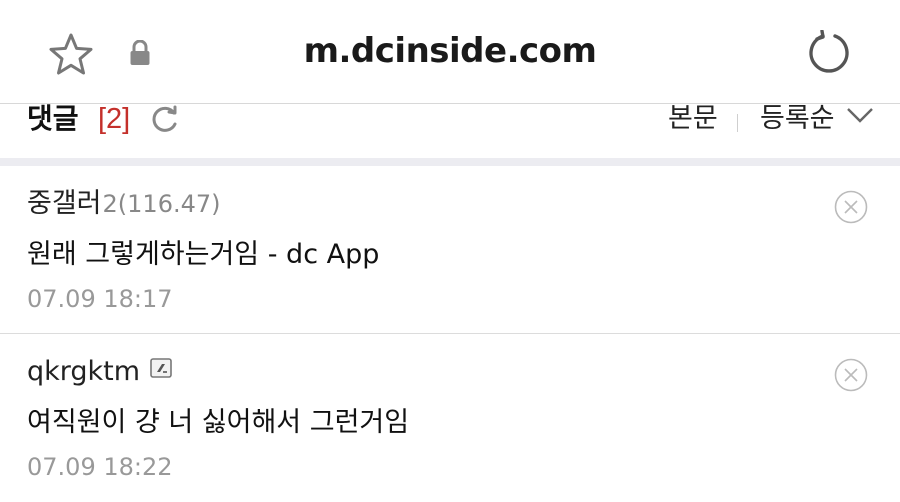 The width and height of the screenshot is (900, 502). What do you see at coordinates (165, 119) in the screenshot?
I see `refresh-icon` at bounding box center [165, 119].